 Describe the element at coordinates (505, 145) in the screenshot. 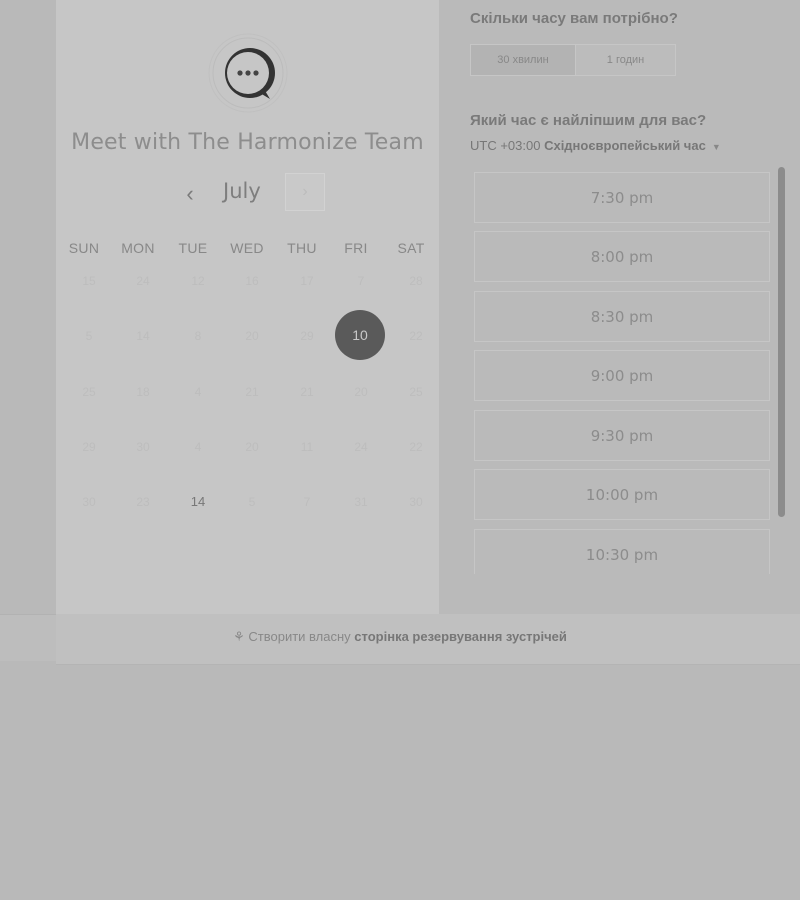

I see `timezone-offset: UTC +03:00` at that location.